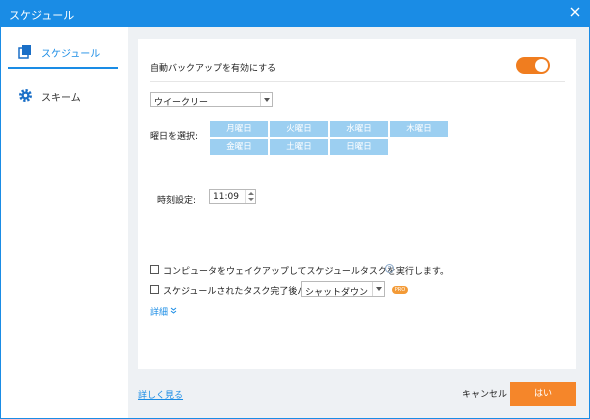  Describe the element at coordinates (533, 65) in the screenshot. I see `auto-backup-toggle` at that location.